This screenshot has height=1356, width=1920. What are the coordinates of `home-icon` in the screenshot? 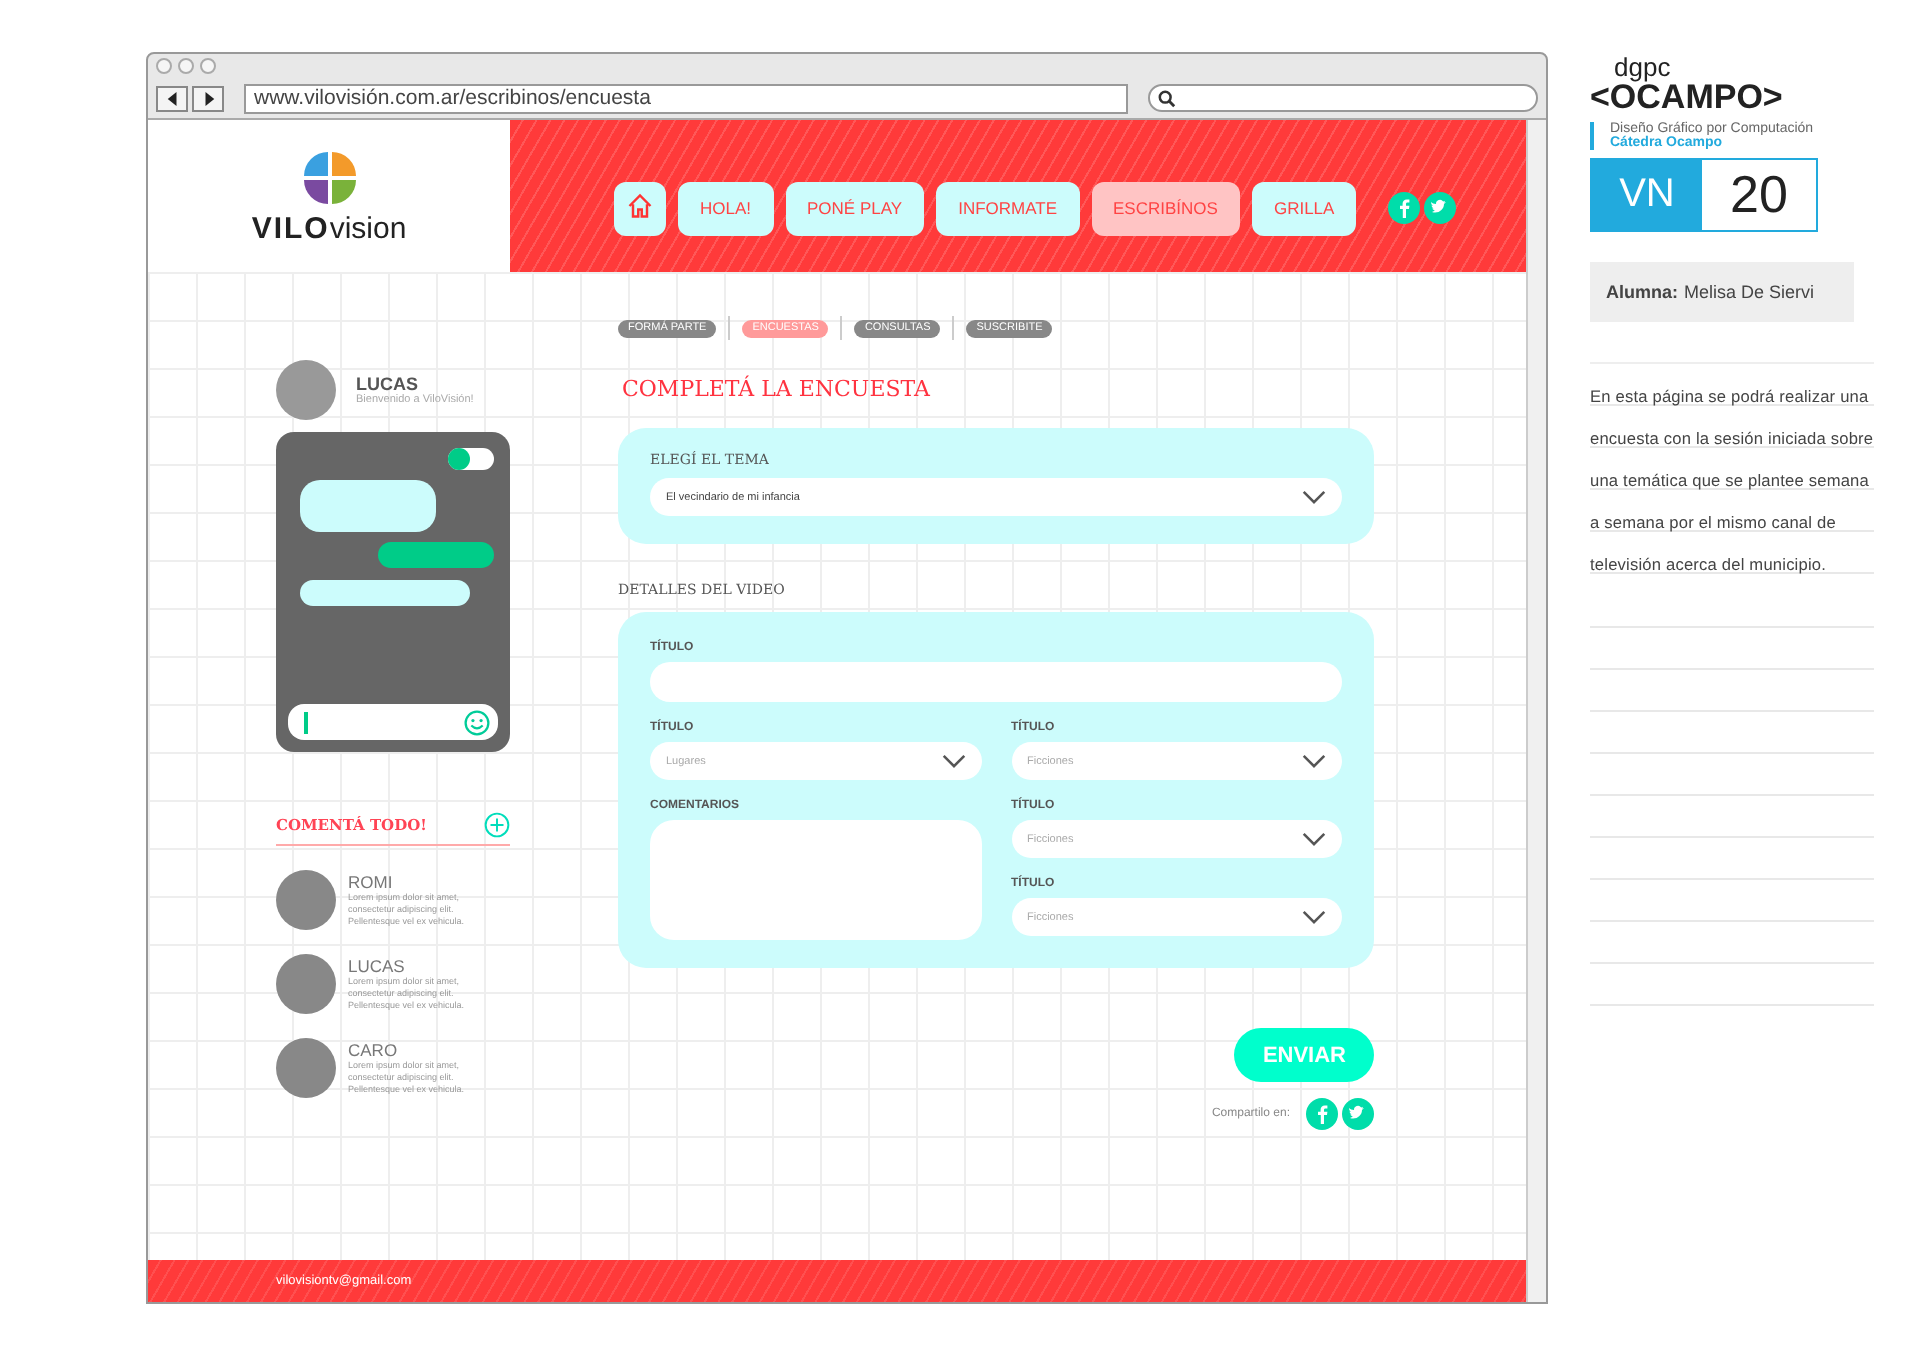 It's located at (640, 206).